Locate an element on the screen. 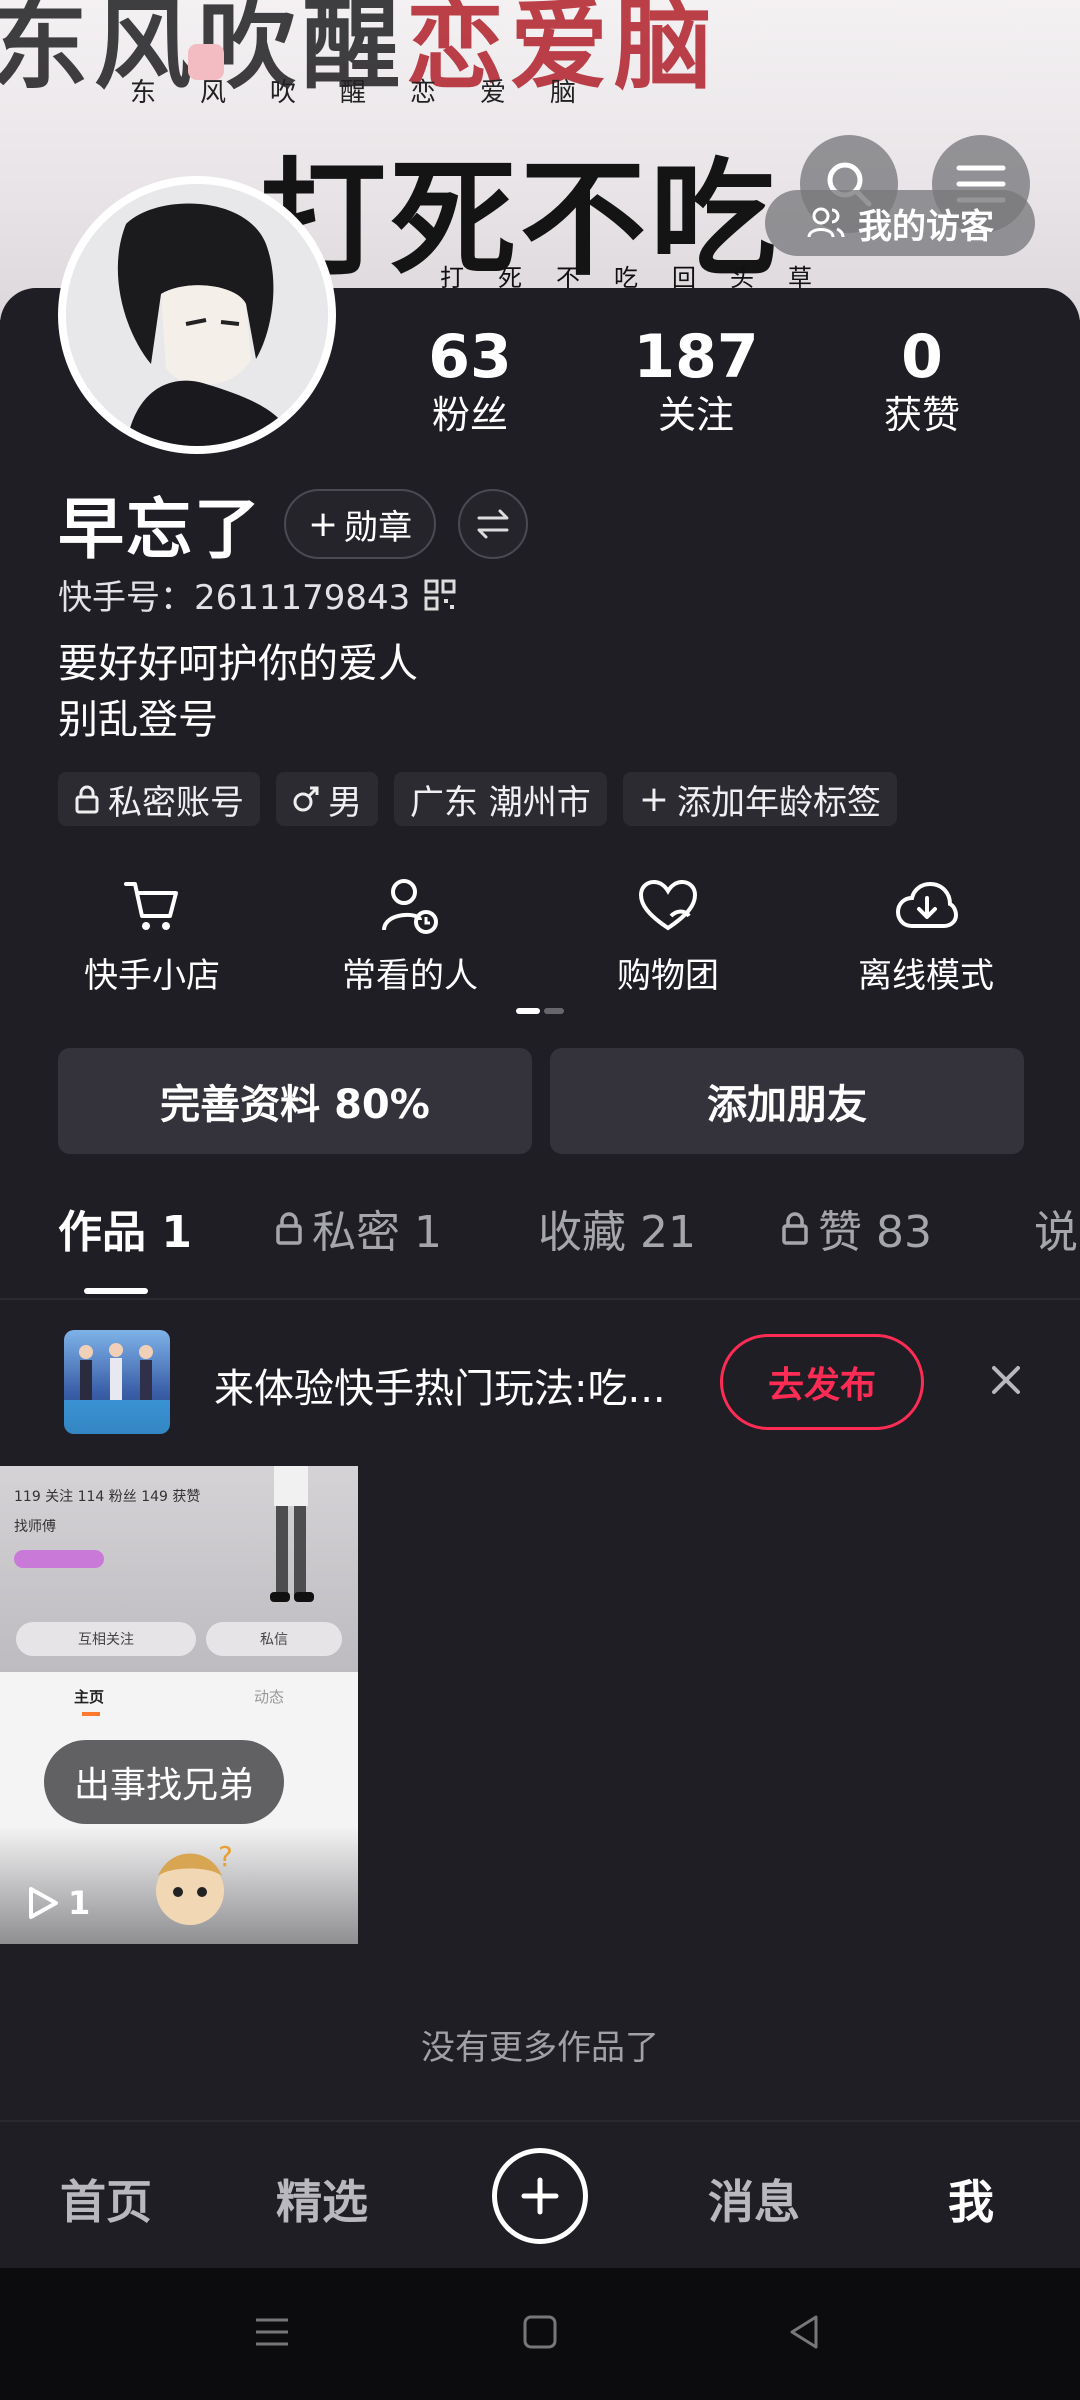 The width and height of the screenshot is (1080, 2400). promo-thumbnail is located at coordinates (117, 1382).